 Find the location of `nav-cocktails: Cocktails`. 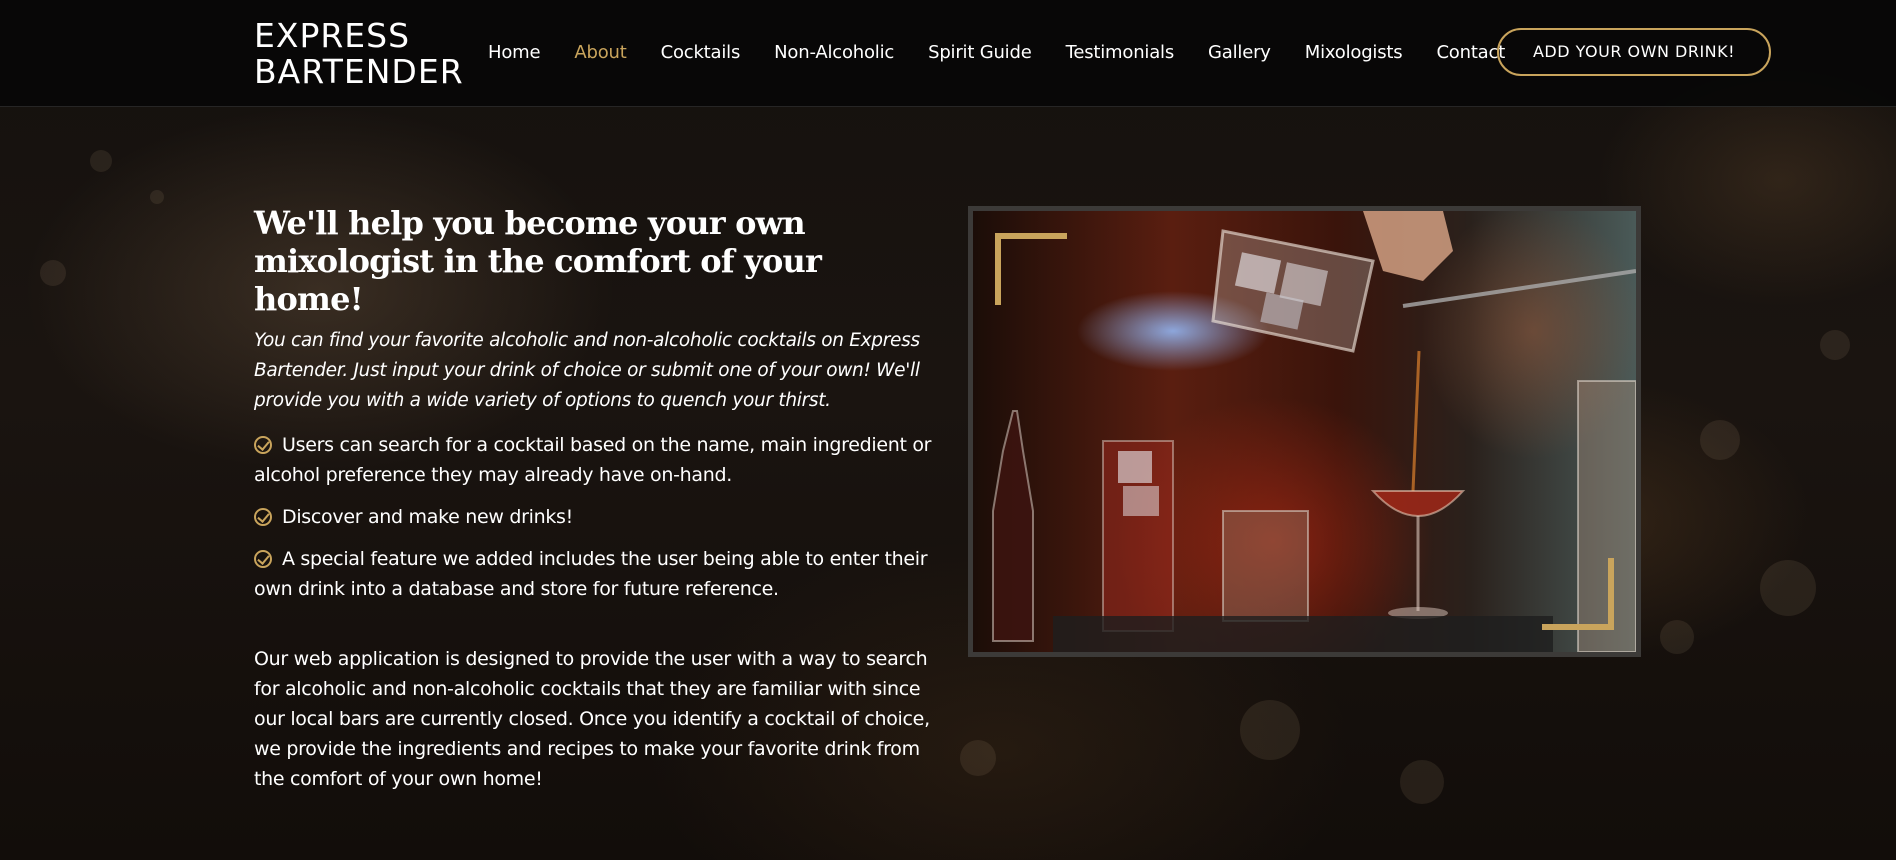

nav-cocktails: Cocktails is located at coordinates (701, 54).